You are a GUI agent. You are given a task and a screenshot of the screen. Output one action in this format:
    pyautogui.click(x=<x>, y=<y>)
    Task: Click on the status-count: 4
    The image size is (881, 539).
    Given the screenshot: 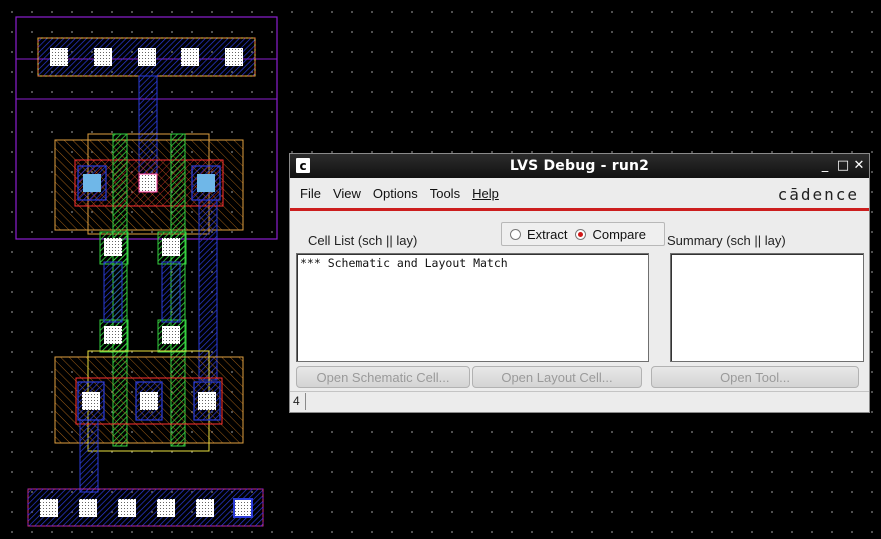 What is the action you would take?
    pyautogui.click(x=296, y=401)
    